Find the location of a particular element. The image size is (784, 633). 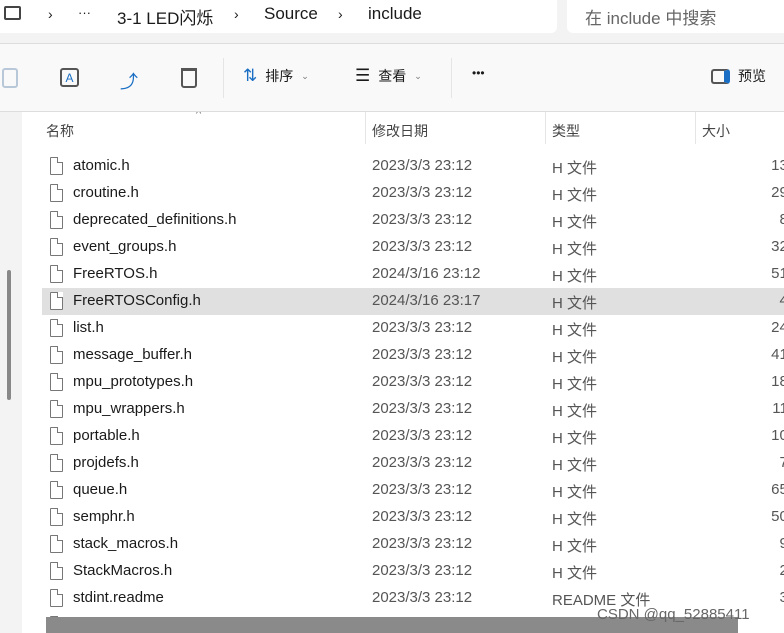

view-label: 查看 is located at coordinates (392, 76).